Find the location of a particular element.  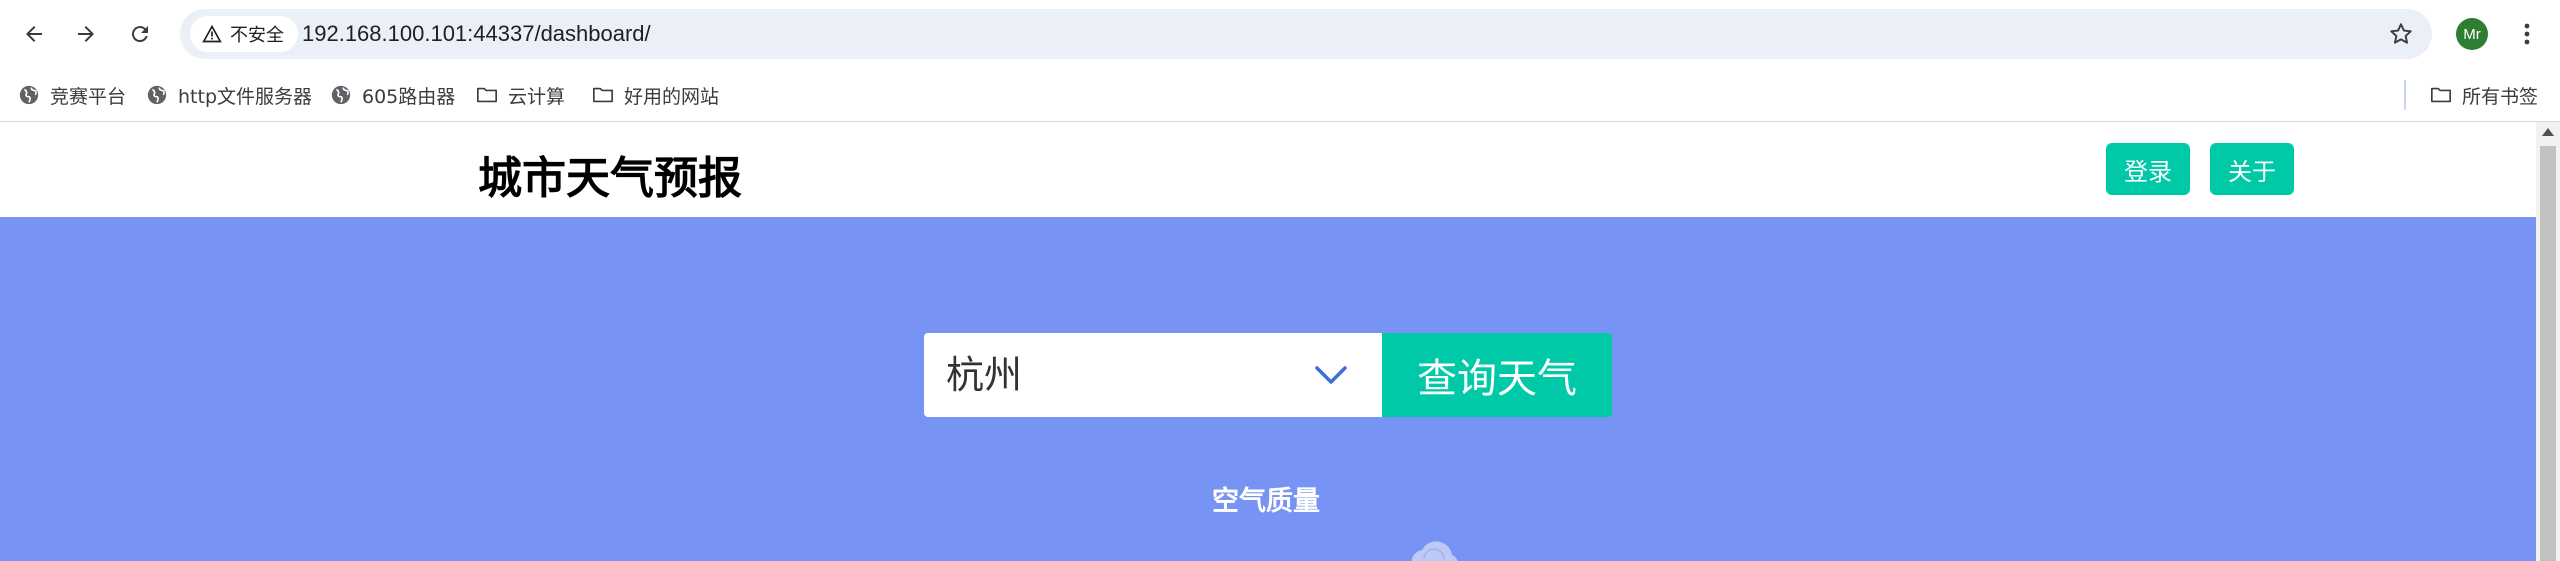

back-icon is located at coordinates (34, 34).